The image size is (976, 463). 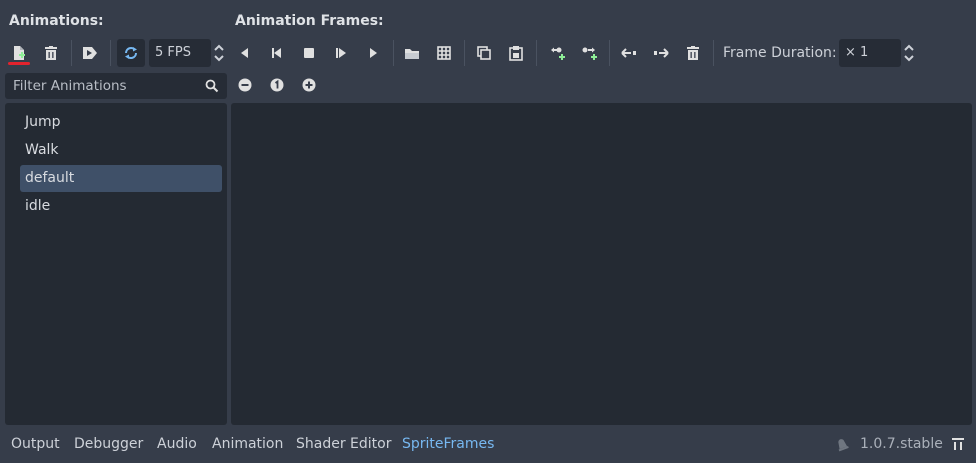 I want to click on insert-empty-before-button, so click(x=557, y=53).